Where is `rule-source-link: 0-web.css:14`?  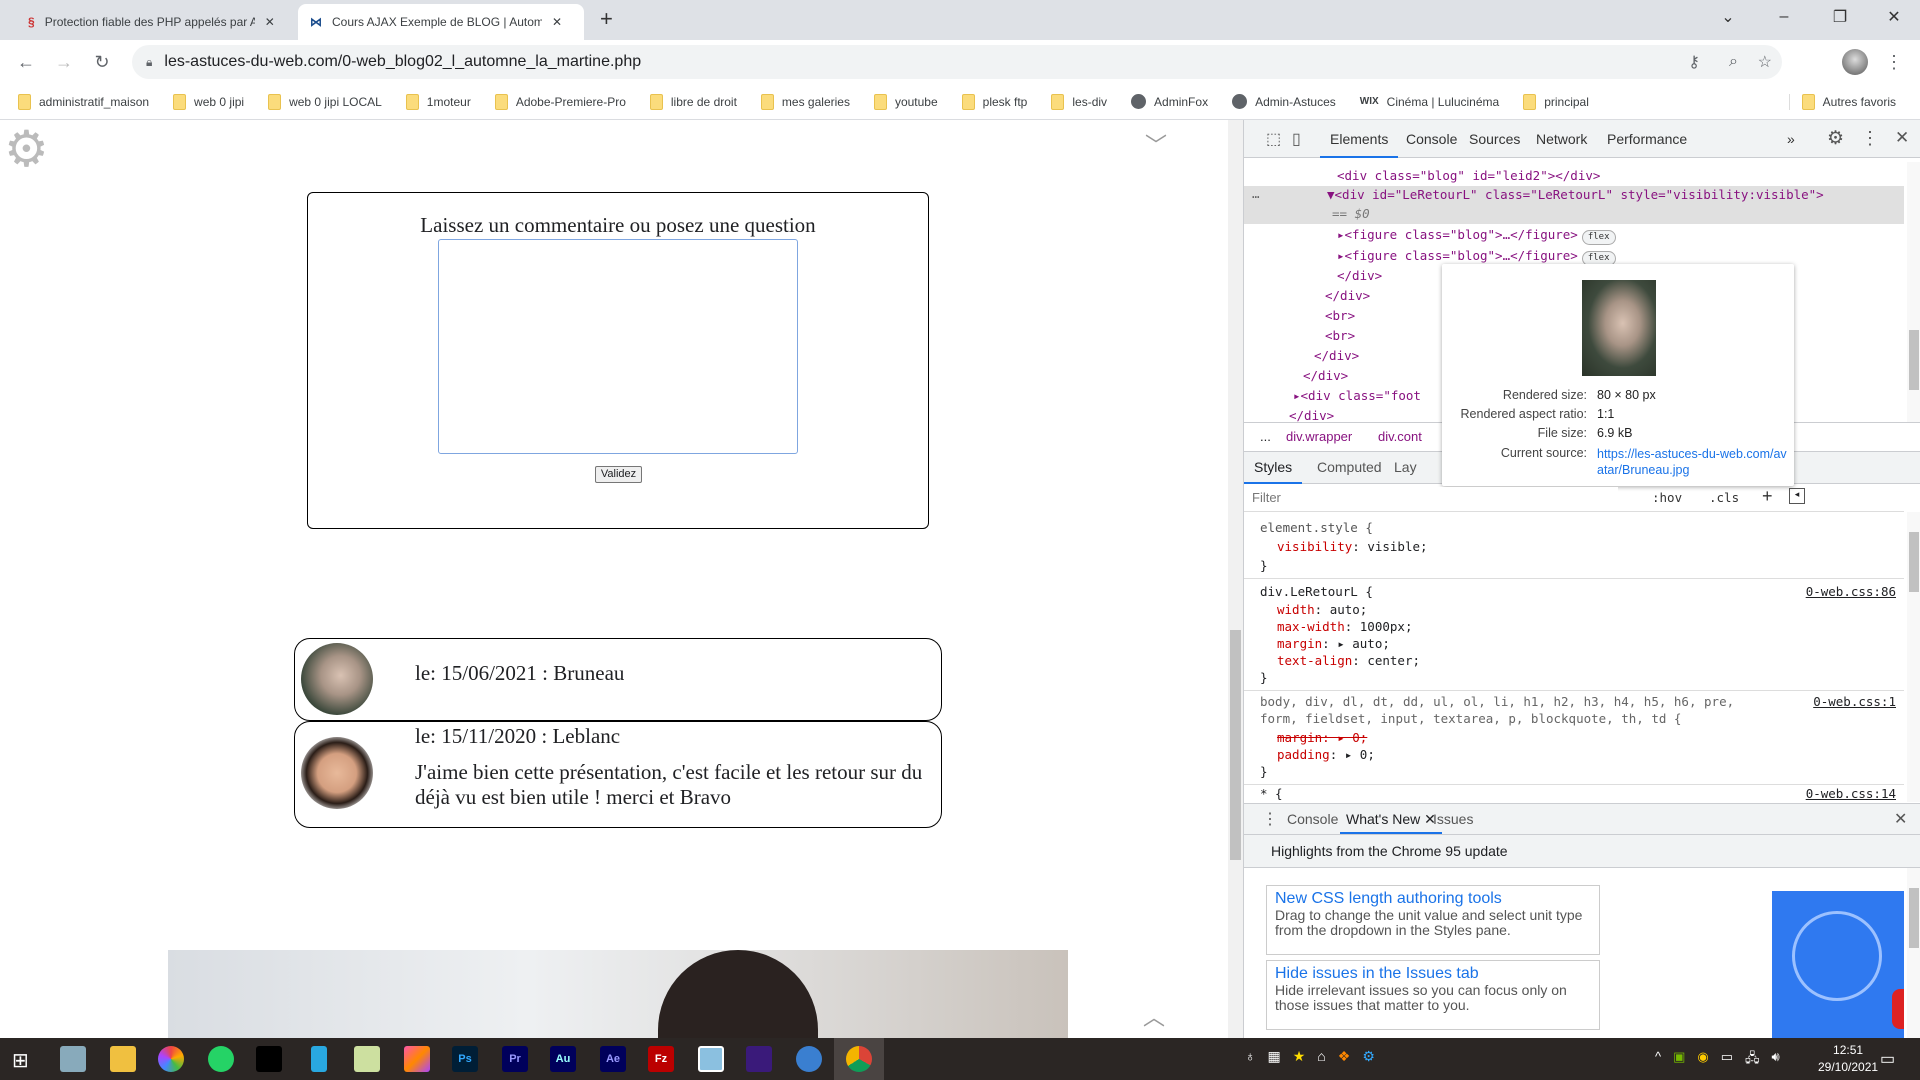 rule-source-link: 0-web.css:14 is located at coordinates (1851, 793).